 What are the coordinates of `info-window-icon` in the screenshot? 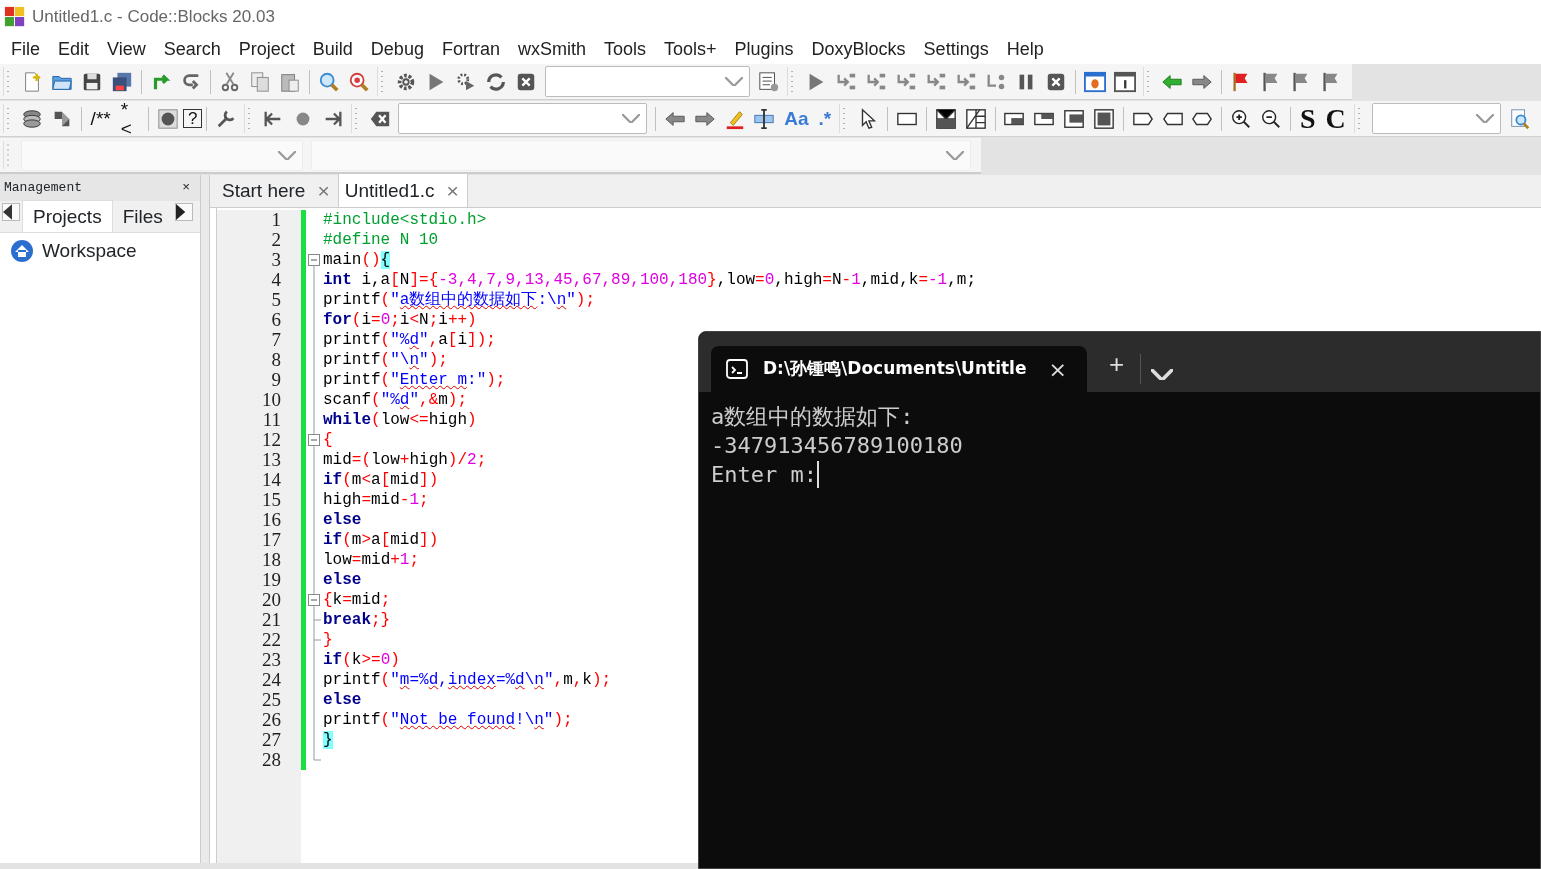 It's located at (1125, 81).